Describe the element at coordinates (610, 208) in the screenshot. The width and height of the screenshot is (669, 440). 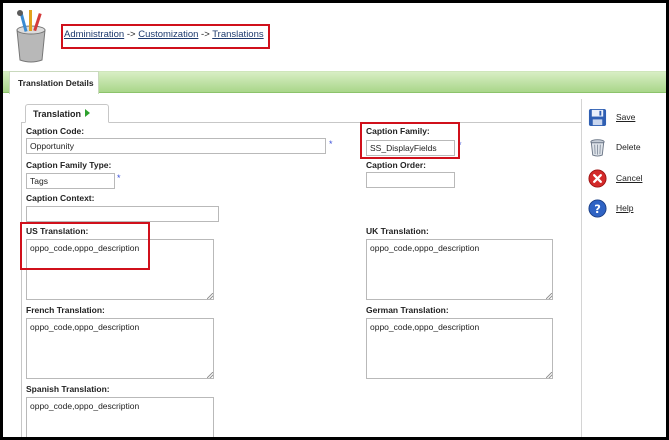
I see `help-button: ? Help` at that location.